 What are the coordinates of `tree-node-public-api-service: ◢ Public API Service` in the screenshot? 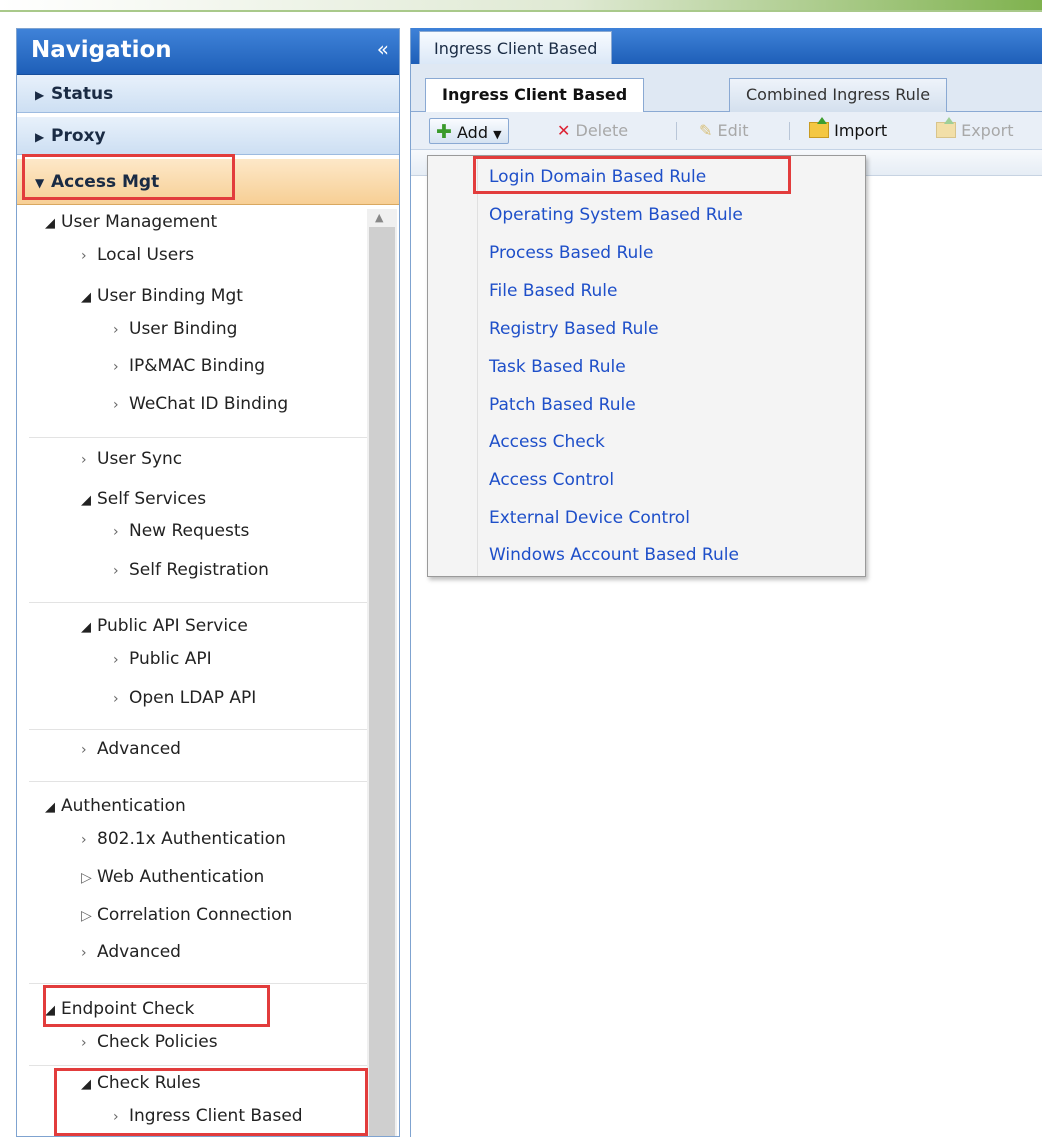 It's located at (164, 627).